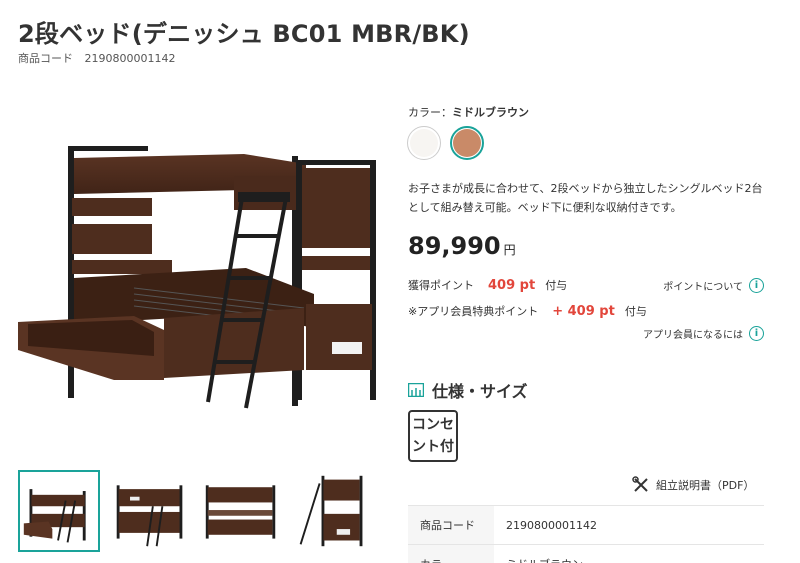  I want to click on spec-title-text: 仕様・サイズ, so click(480, 391).